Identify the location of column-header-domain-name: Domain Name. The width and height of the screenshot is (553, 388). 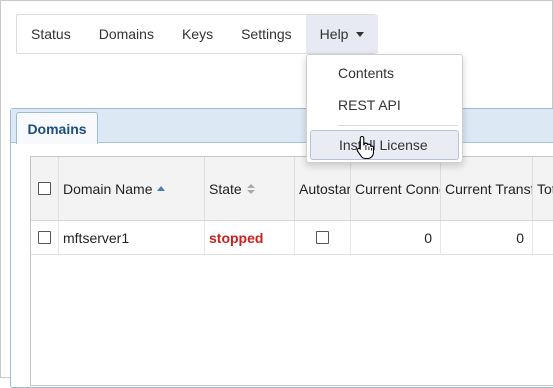
(132, 188).